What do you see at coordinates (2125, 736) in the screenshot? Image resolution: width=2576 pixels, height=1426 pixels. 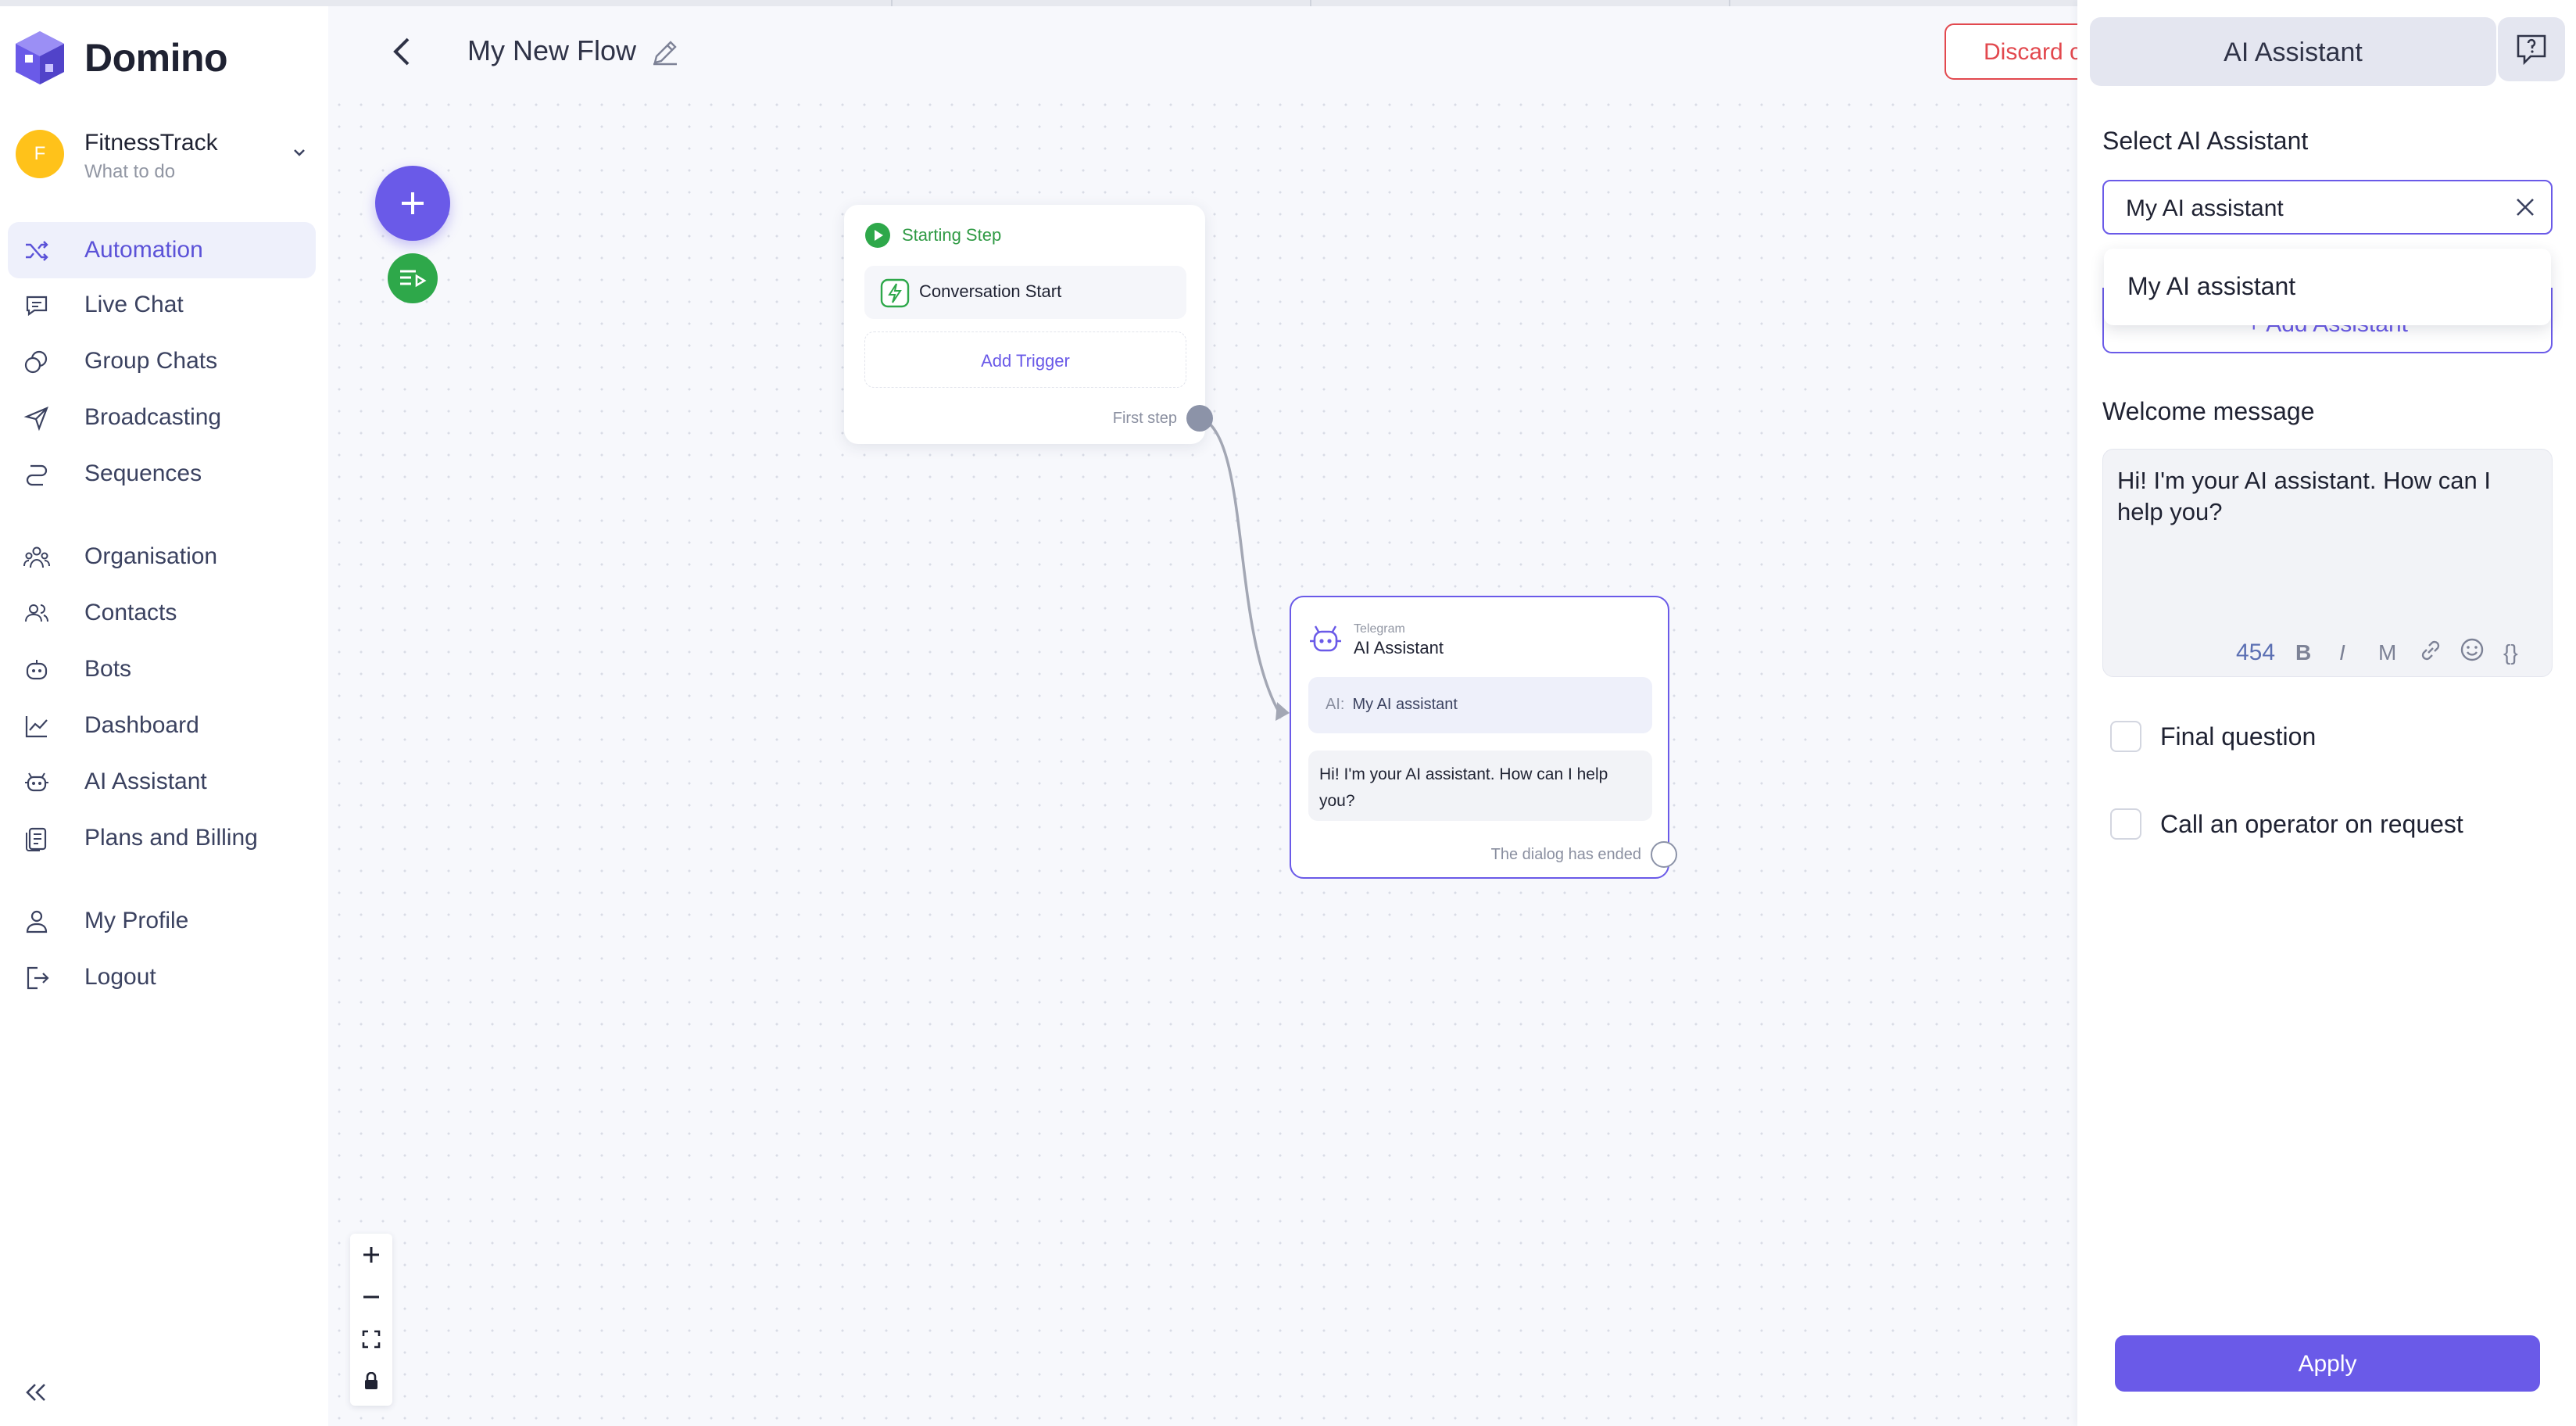 I see `final-question-checkbox` at bounding box center [2125, 736].